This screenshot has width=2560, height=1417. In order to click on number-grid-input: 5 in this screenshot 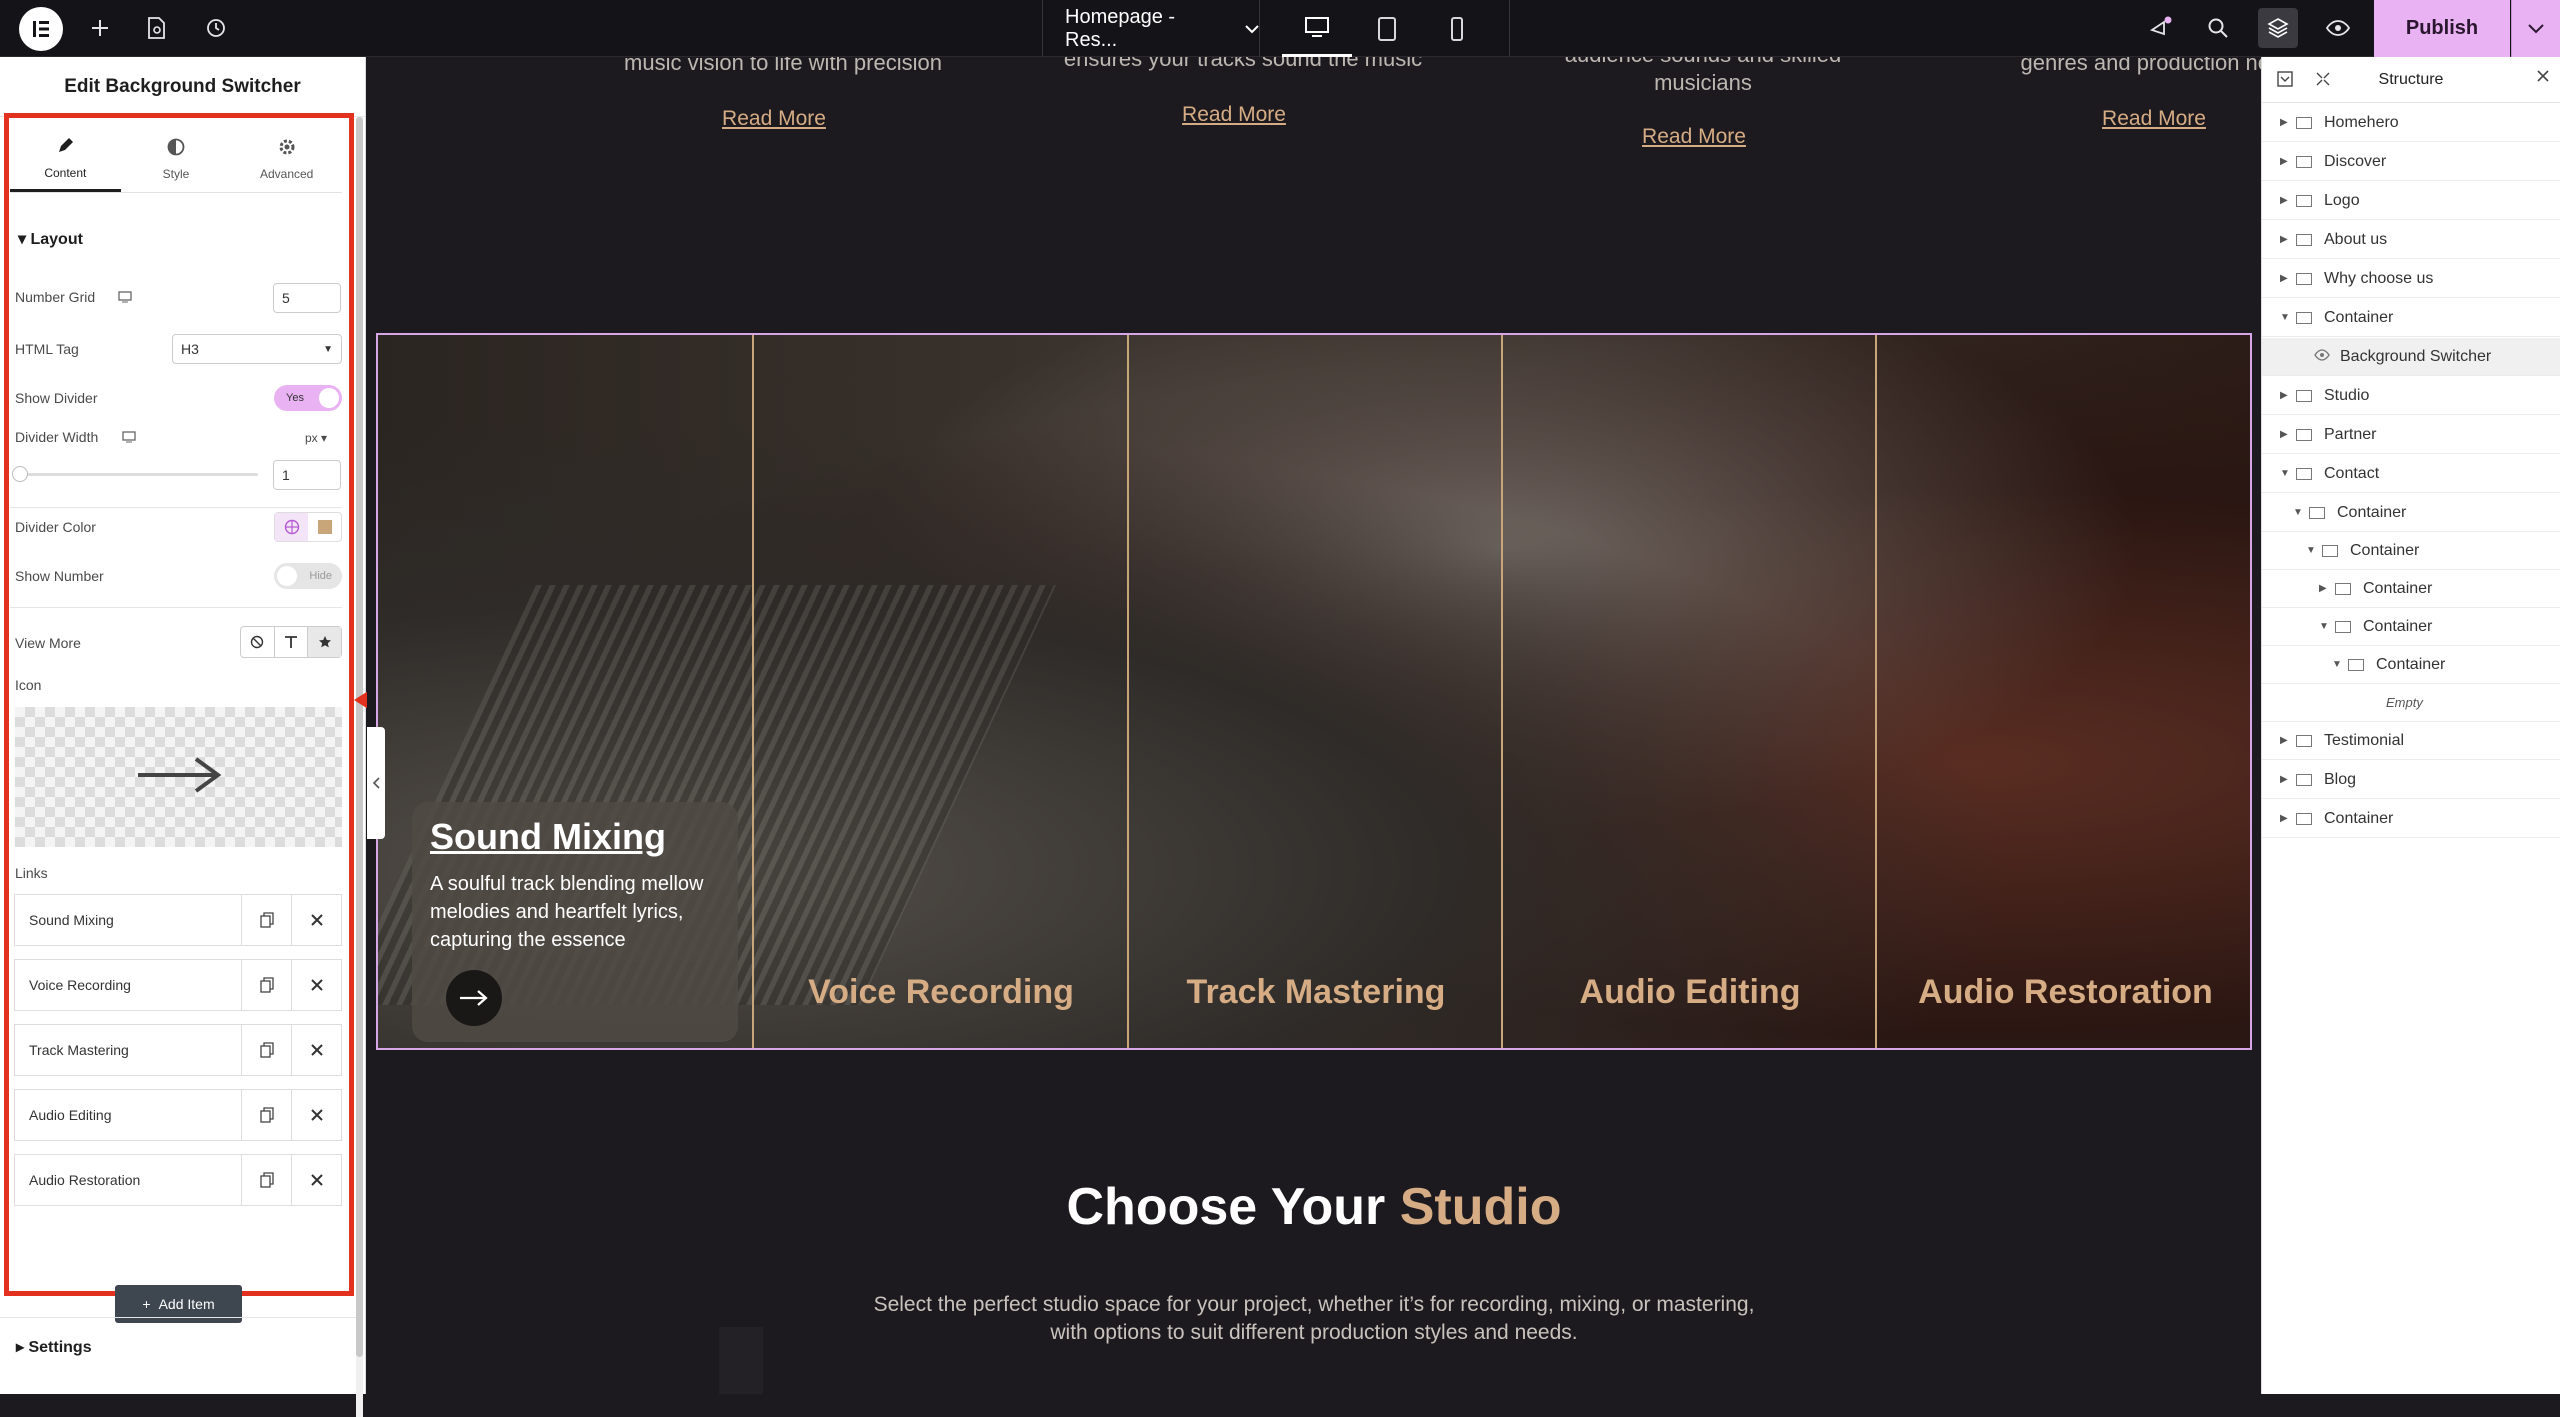, I will do `click(307, 298)`.